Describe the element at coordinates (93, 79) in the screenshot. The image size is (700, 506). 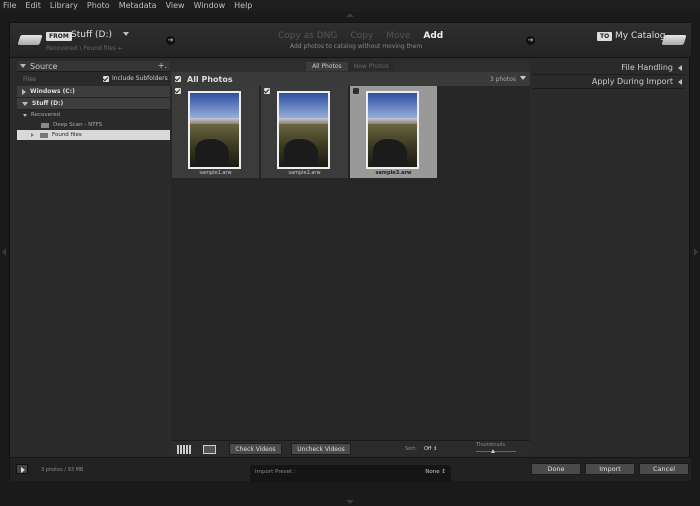
I see `files-row: Files Include Subfolders` at that location.